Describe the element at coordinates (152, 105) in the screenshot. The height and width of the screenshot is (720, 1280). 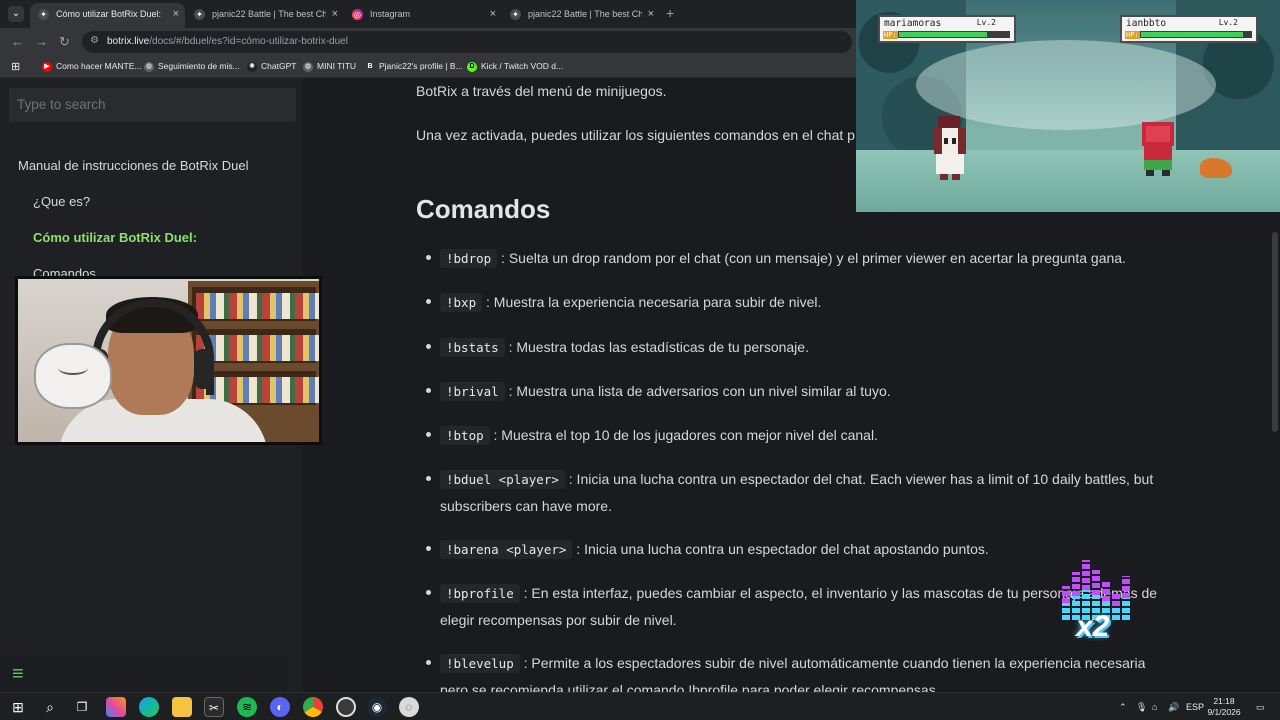
I see `search-input: Type to search` at that location.